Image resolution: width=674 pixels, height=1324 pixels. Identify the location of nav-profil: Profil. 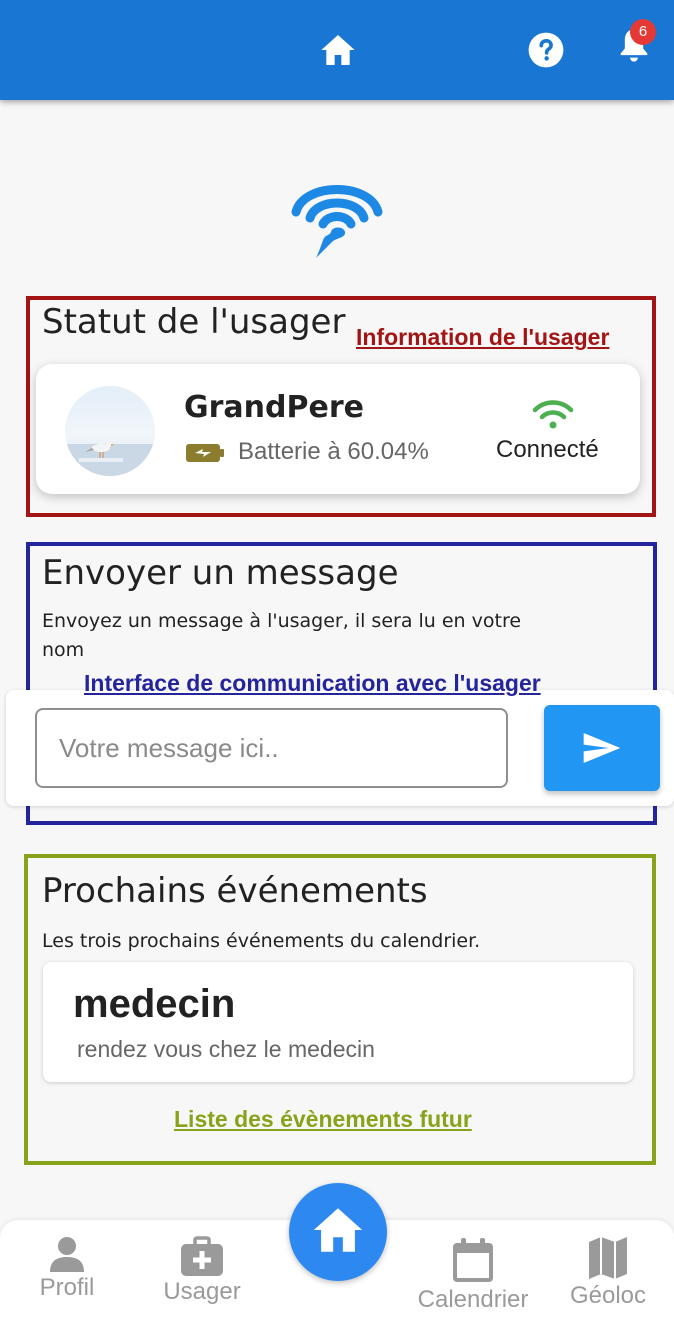
(67, 1269).